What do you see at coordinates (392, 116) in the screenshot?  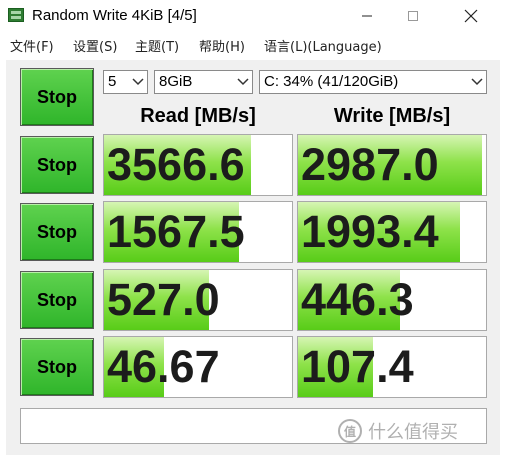 I see `write-header: Write [MB/s]` at bounding box center [392, 116].